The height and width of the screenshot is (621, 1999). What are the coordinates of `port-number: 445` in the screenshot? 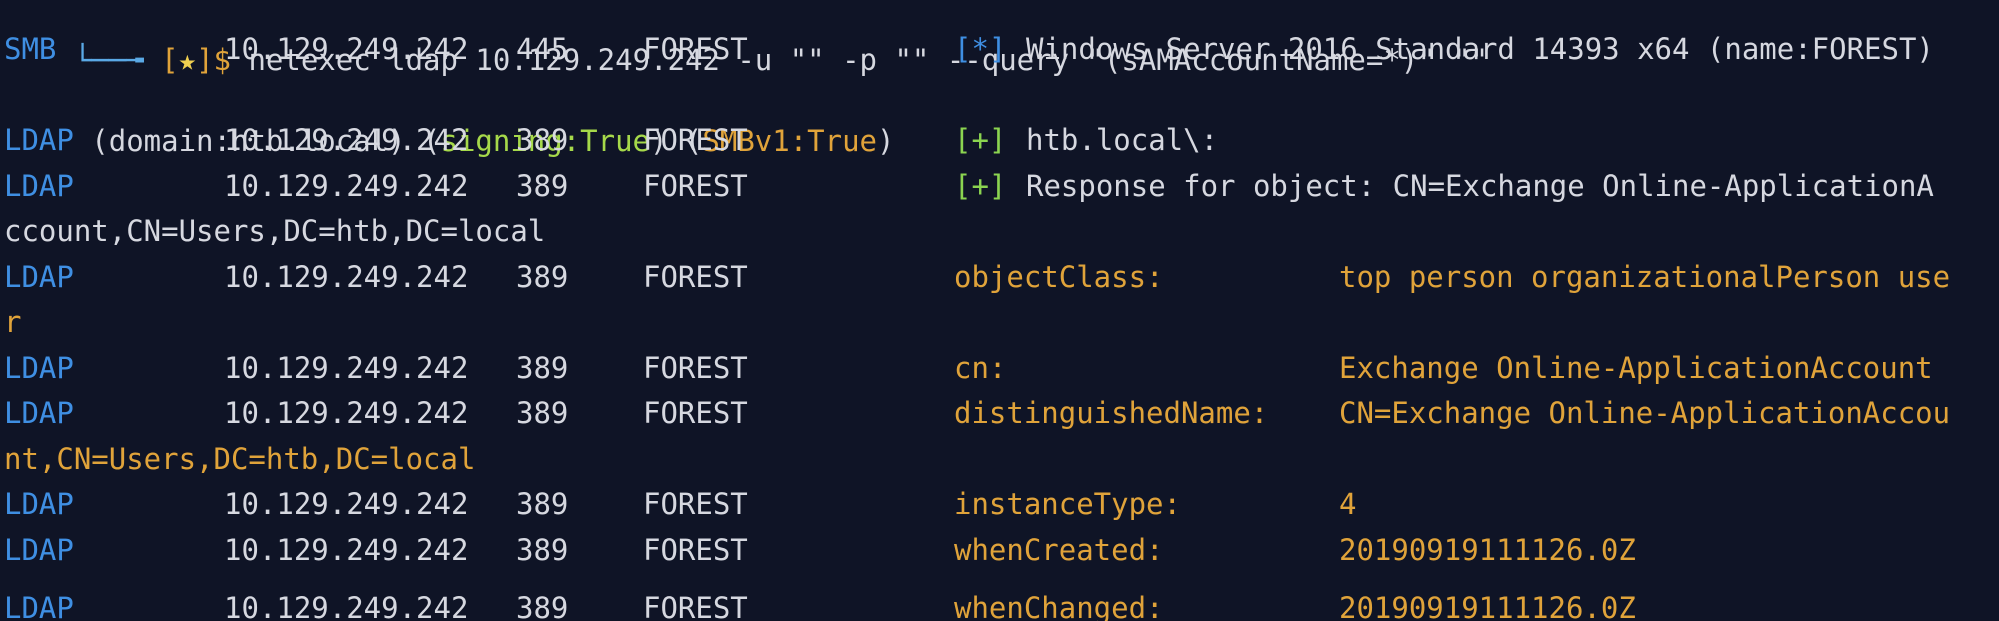 It's located at (542, 49).